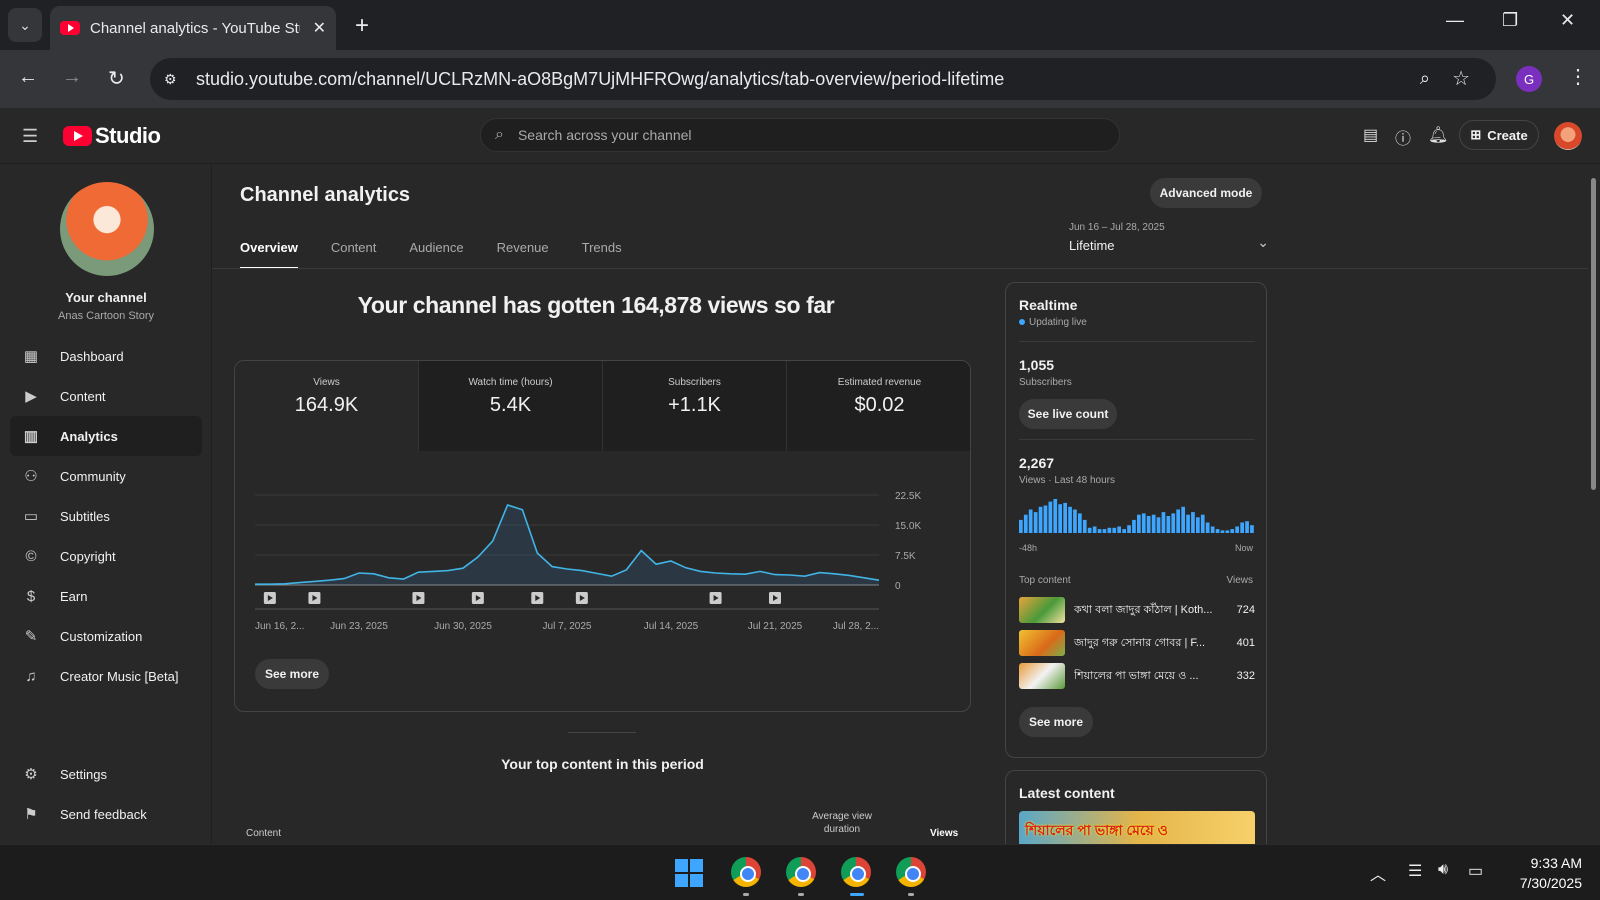  What do you see at coordinates (106, 814) in the screenshot?
I see `sidebar-item-send-feedback: ⚑ Send feedback` at bounding box center [106, 814].